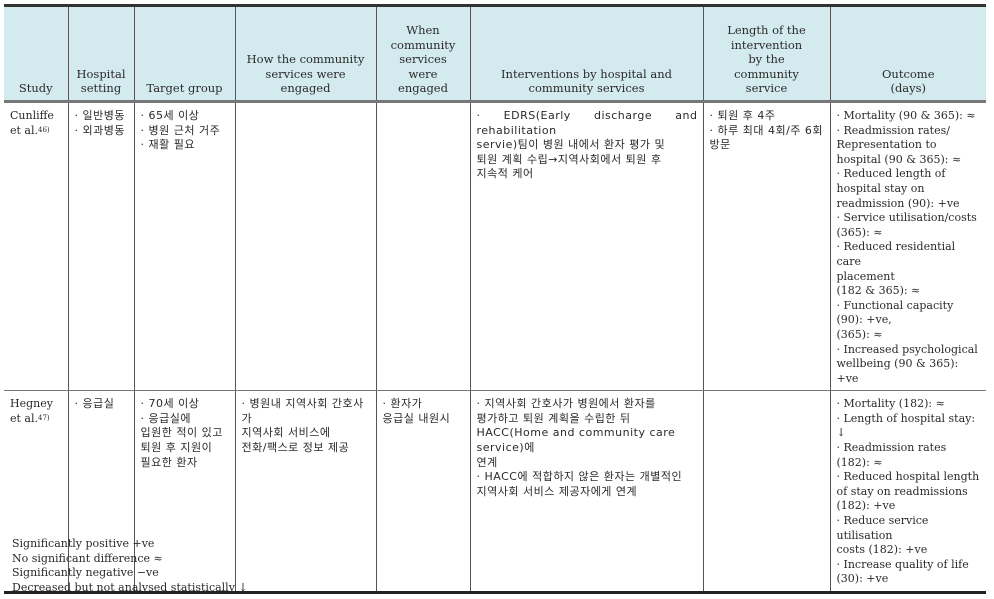 The width and height of the screenshot is (994, 599). What do you see at coordinates (180, 130) in the screenshot?
I see `target-group-line: · 병원 근처 거주` at bounding box center [180, 130].